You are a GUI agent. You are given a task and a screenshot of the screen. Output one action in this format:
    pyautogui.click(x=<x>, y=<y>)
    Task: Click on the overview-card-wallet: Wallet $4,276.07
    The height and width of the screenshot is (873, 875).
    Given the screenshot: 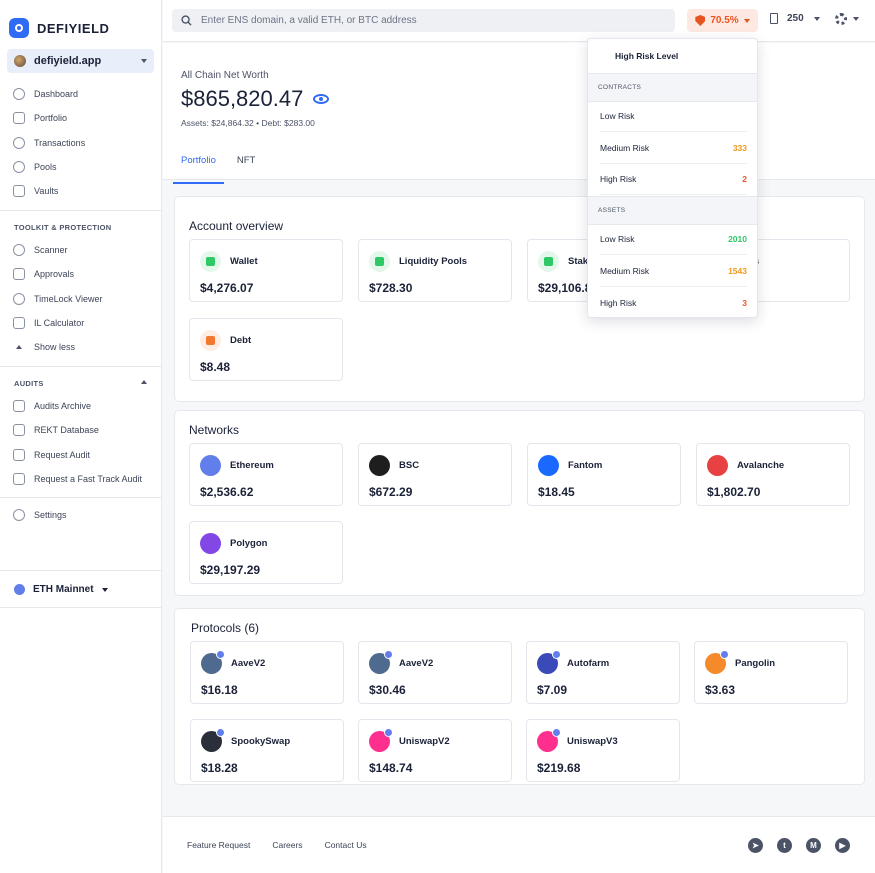 What is the action you would take?
    pyautogui.click(x=266, y=270)
    